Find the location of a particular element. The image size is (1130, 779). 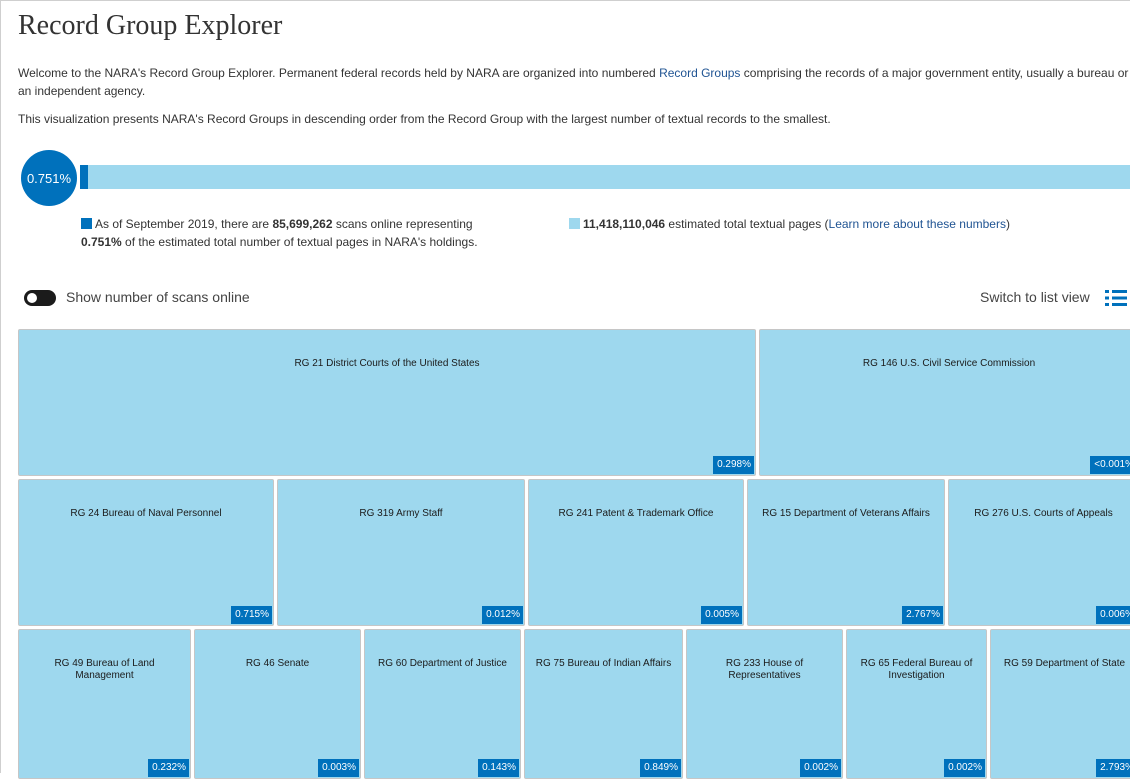

progress-percent-badge: 0.751% is located at coordinates (49, 178).